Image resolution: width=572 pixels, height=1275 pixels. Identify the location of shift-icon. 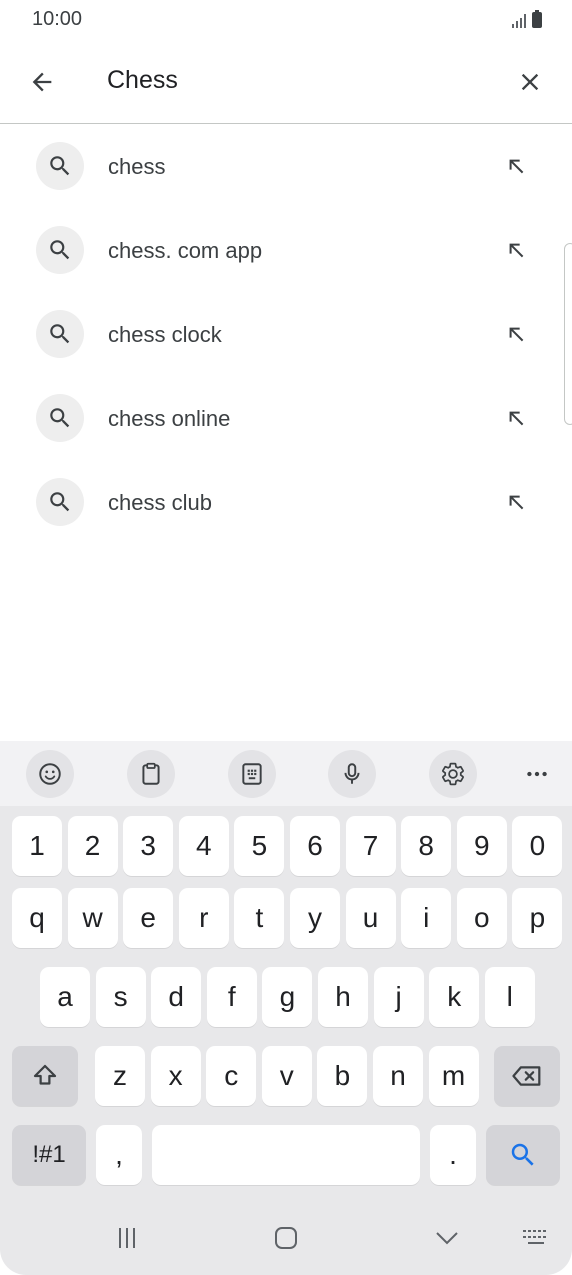
(45, 1074).